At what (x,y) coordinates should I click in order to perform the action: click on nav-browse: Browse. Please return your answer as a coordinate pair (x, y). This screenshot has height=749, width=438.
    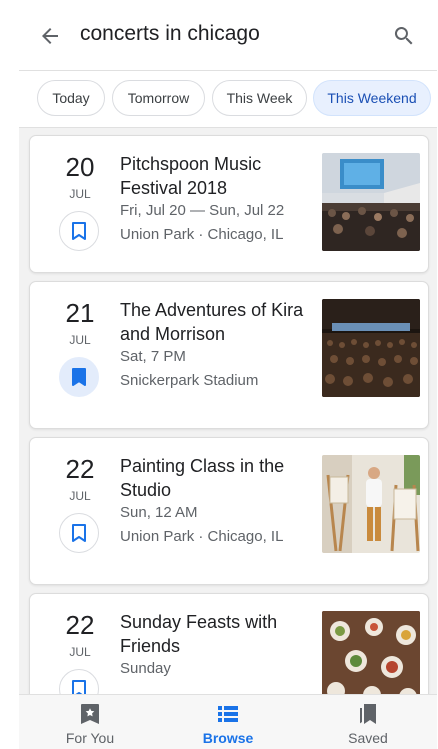
    Looking at the image, I should click on (228, 722).